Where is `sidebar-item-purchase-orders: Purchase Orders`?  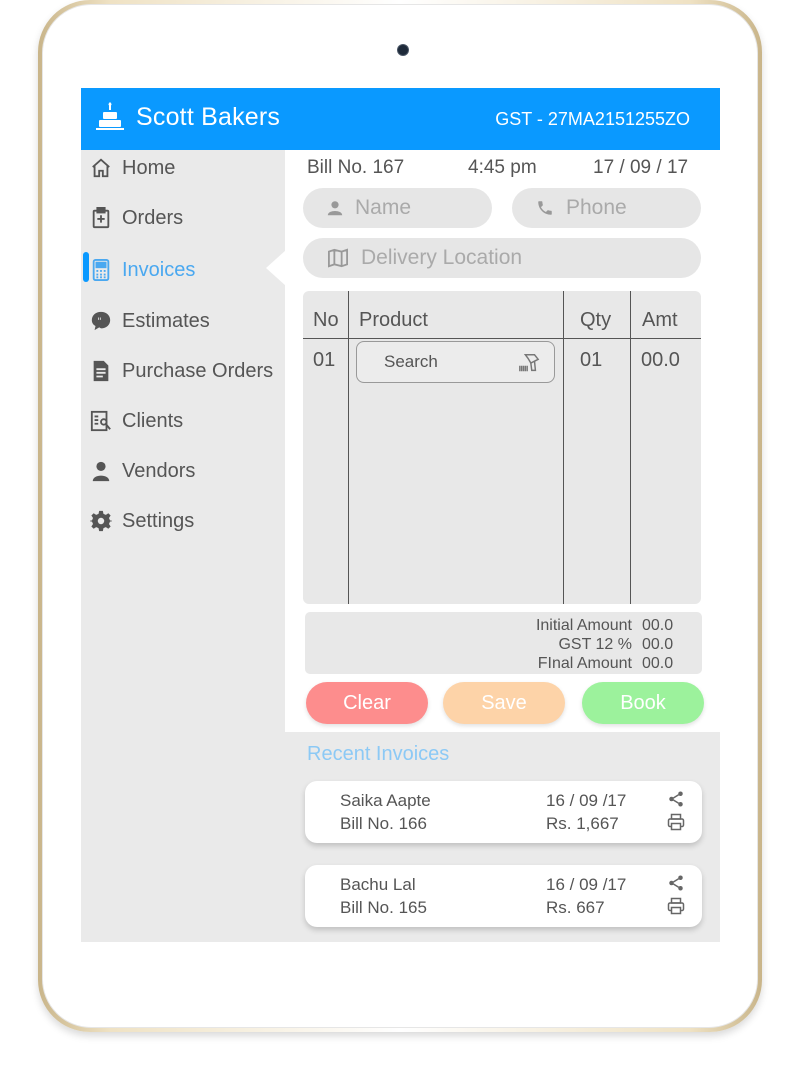
sidebar-item-purchase-orders: Purchase Orders is located at coordinates (183, 371).